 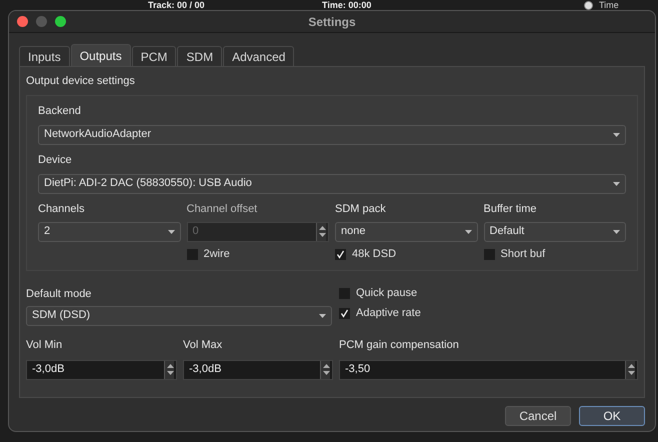 I want to click on dialog-button: OK, so click(x=612, y=416).